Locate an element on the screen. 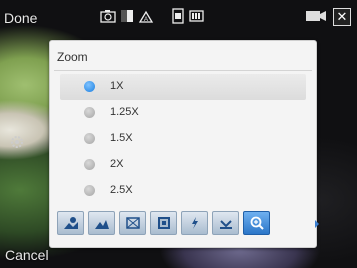 This screenshot has height=268, width=357. zoom-option-1.25x: 1.25X is located at coordinates (183, 113).